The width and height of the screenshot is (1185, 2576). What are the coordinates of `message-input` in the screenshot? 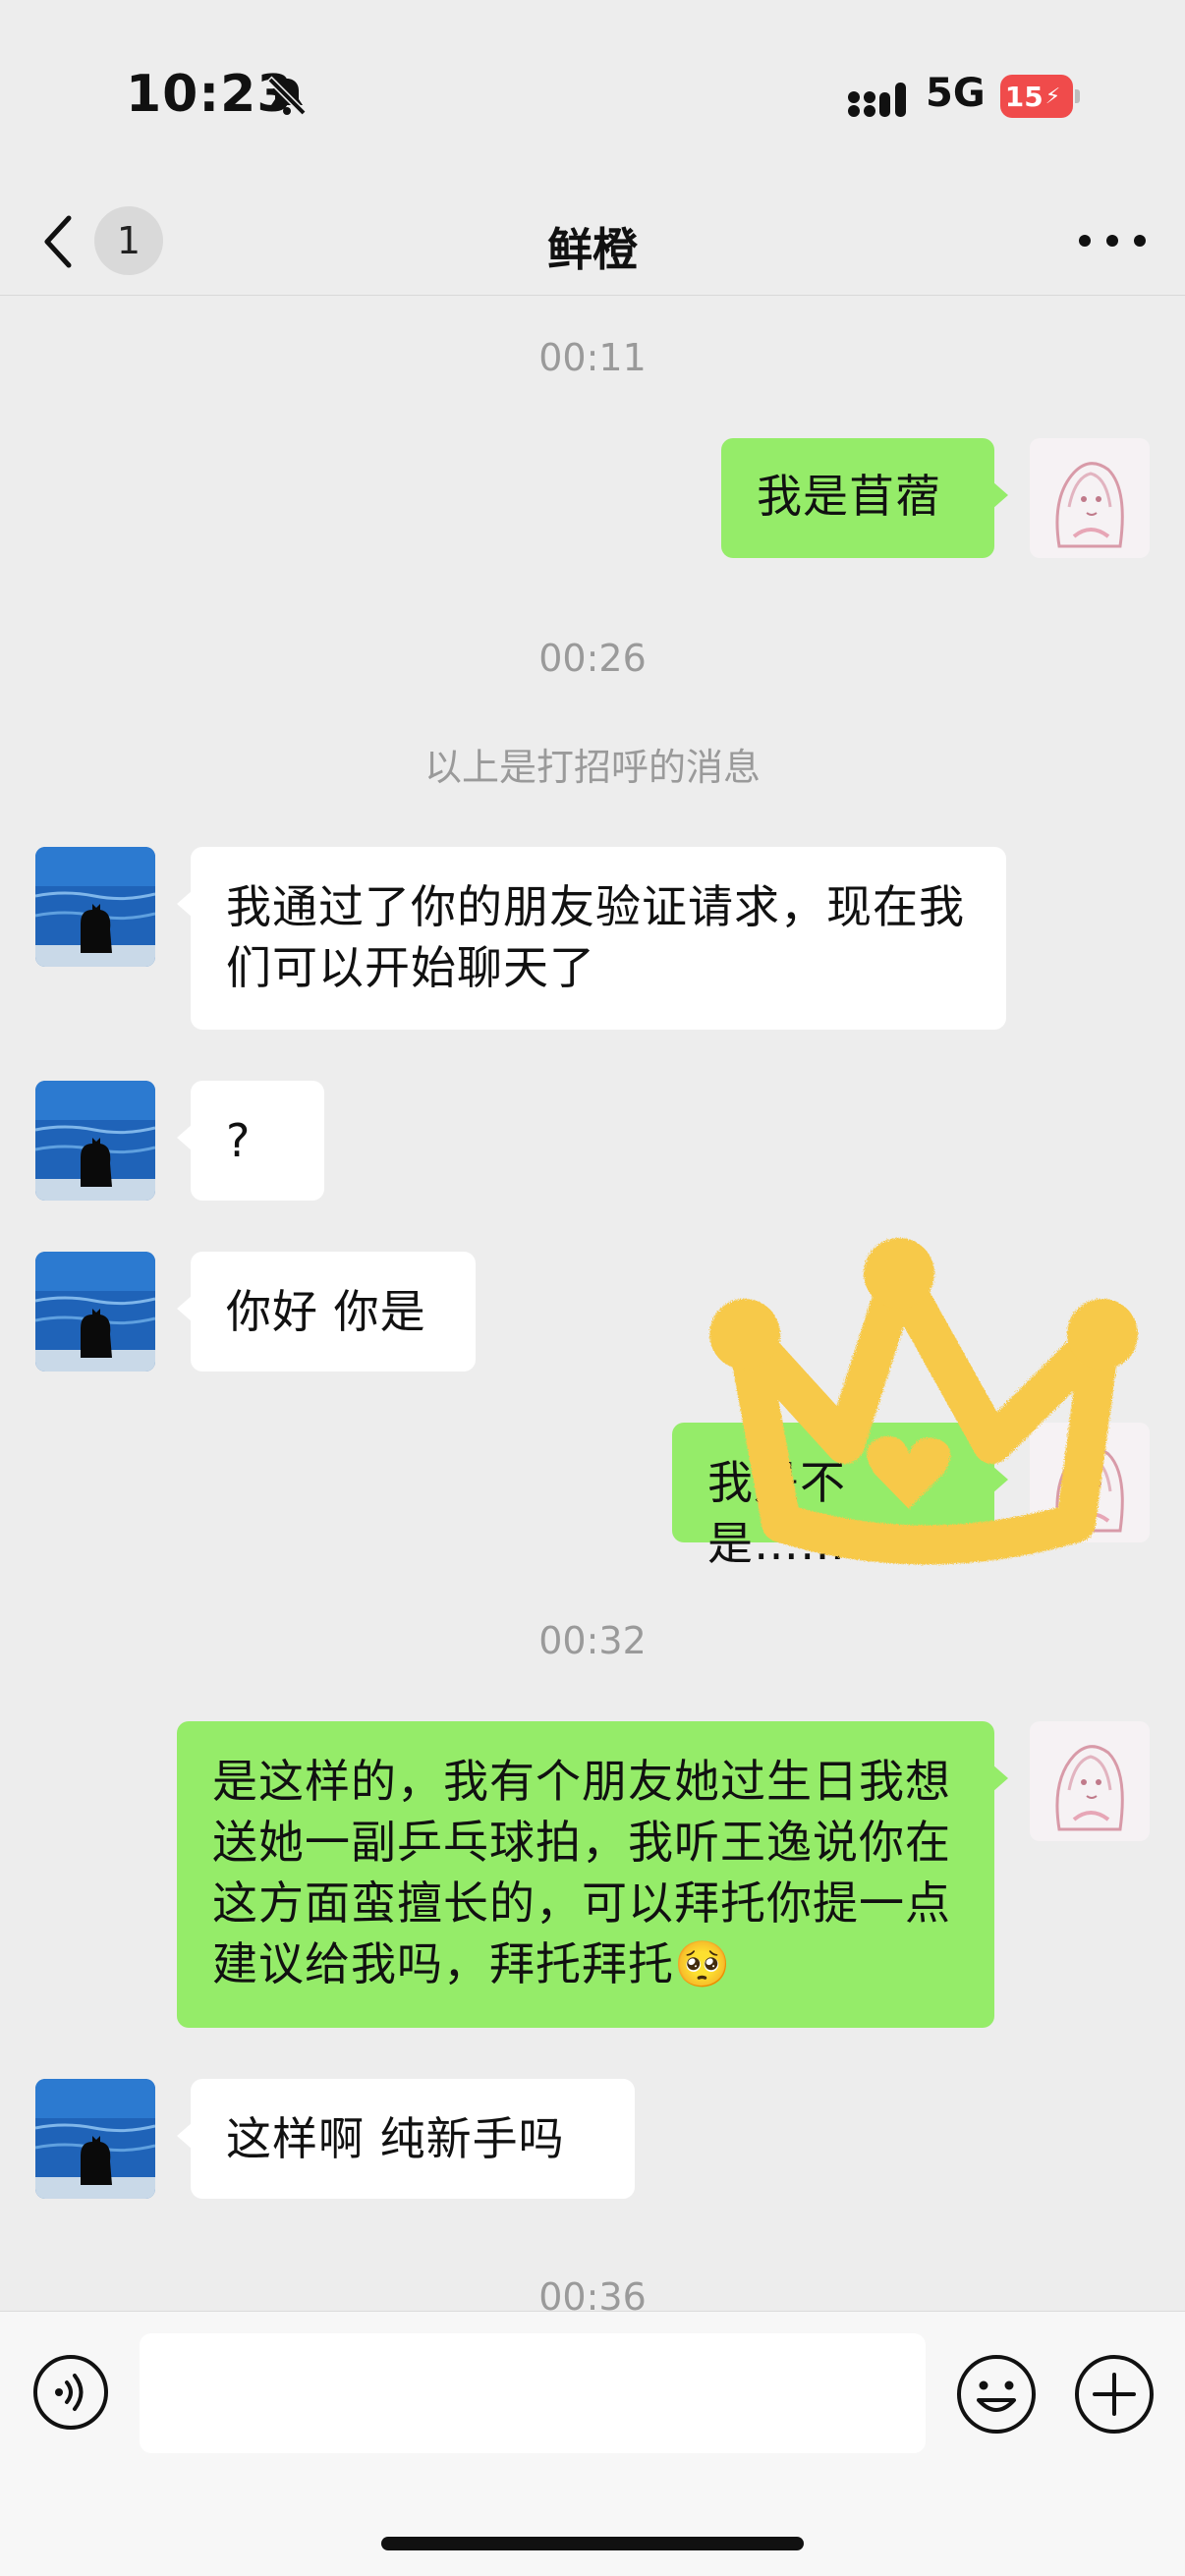 It's located at (533, 2393).